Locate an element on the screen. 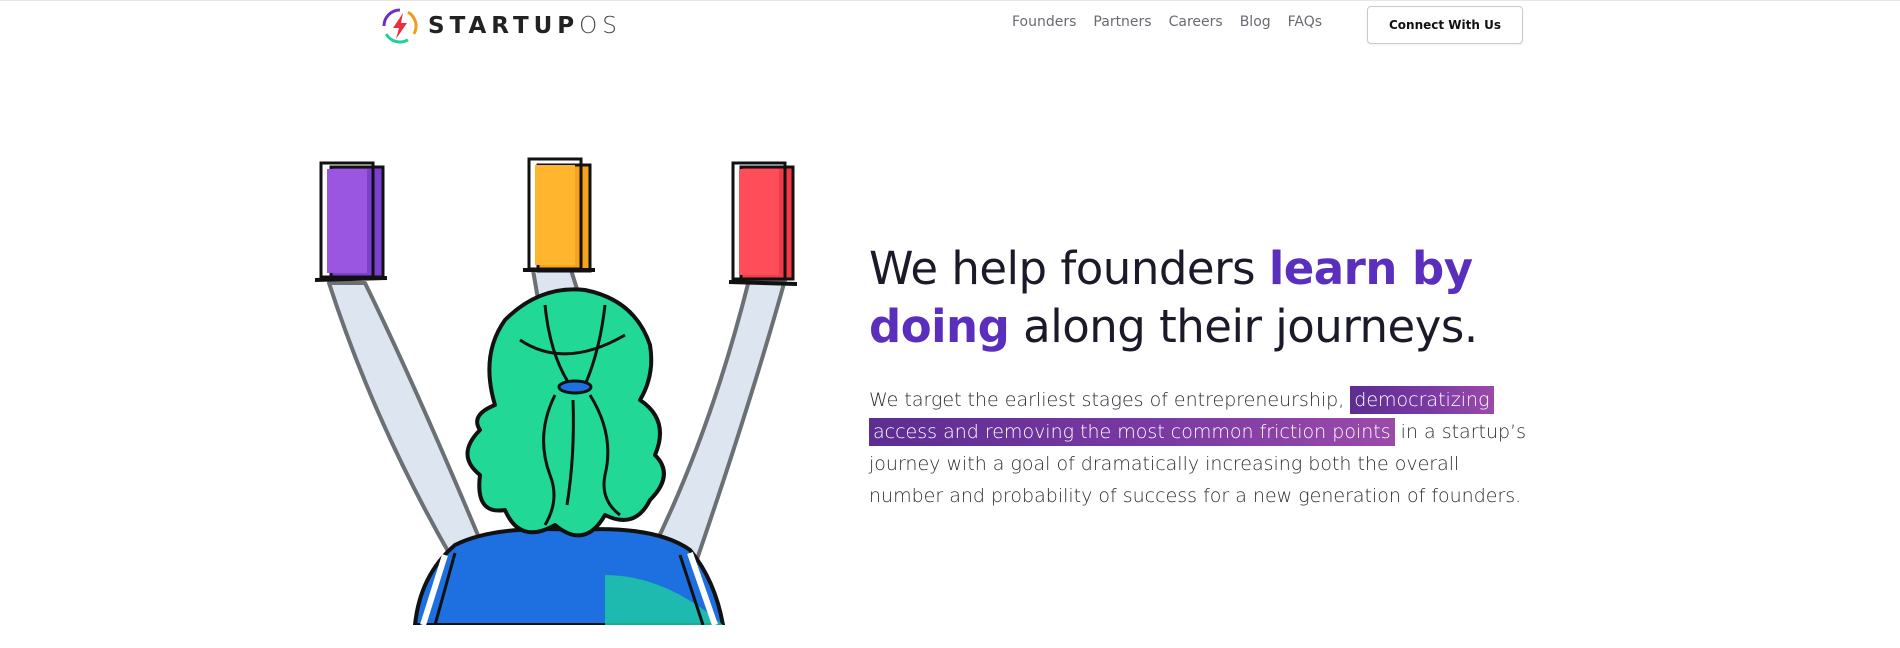  hero-title-part2: along their journeys. is located at coordinates (1243, 326).